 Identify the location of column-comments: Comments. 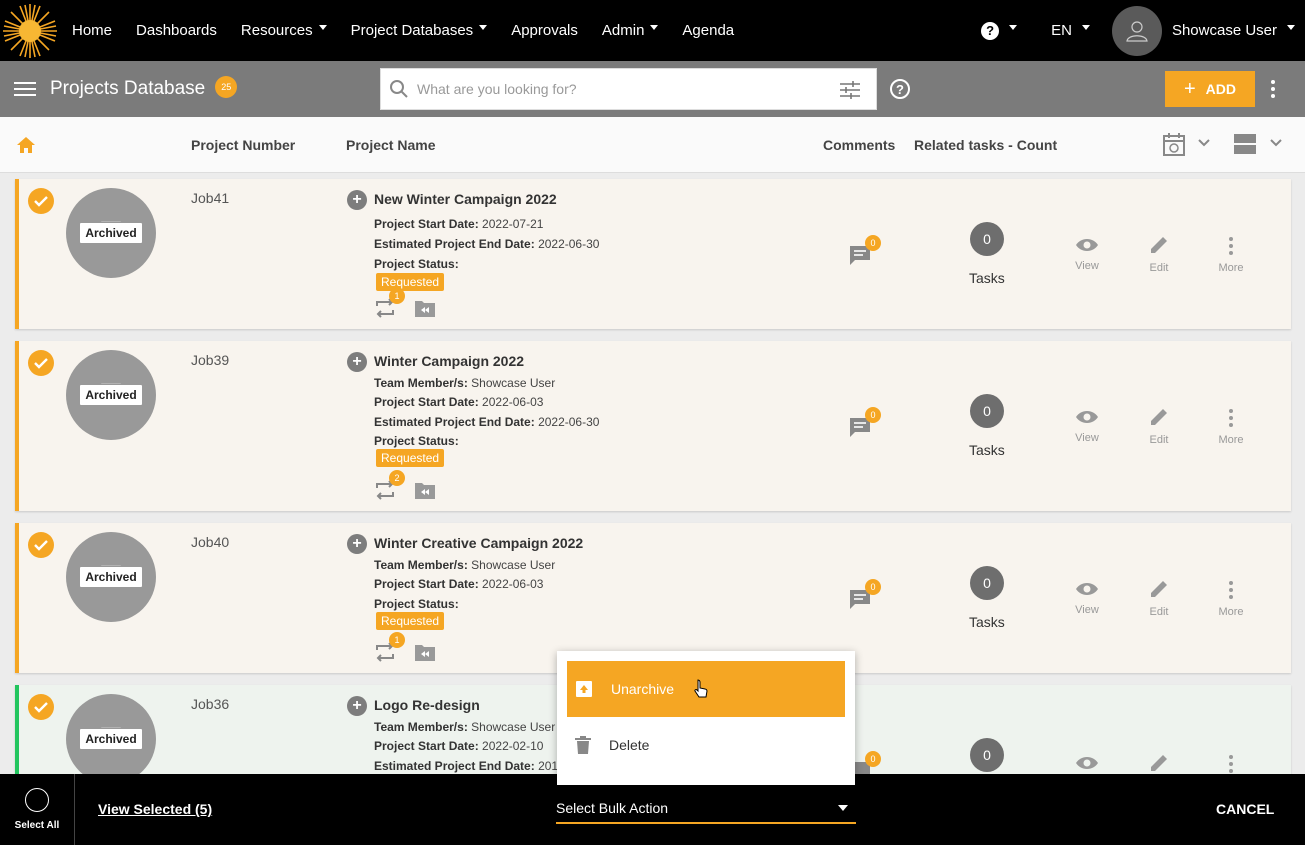
(859, 145).